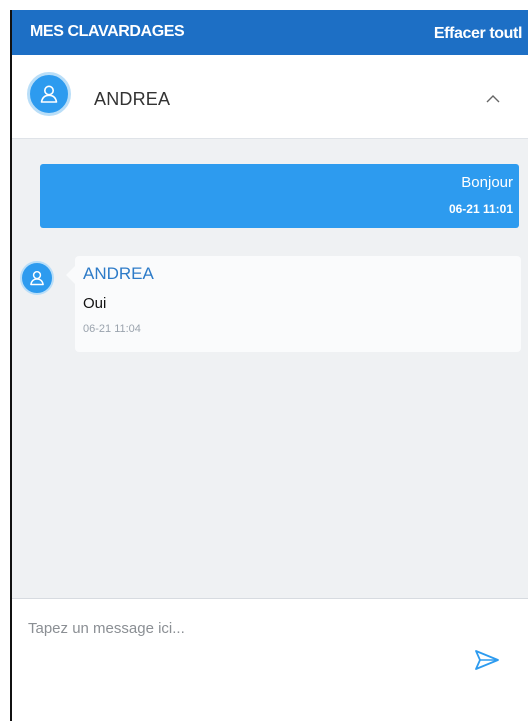 This screenshot has width=528, height=721. I want to click on outgoing-message: Bonjour 06-21 11:01, so click(279, 196).